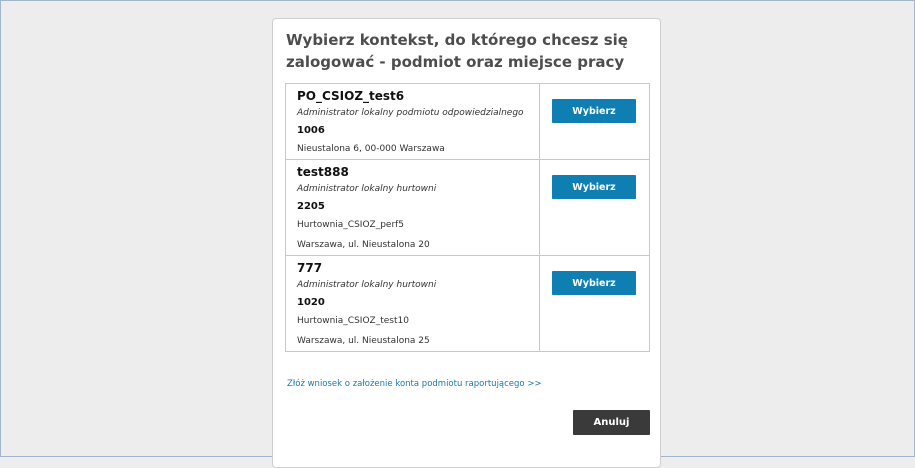 The width and height of the screenshot is (915, 468). What do you see at coordinates (611, 422) in the screenshot?
I see `cancel-button: Anuluj` at bounding box center [611, 422].